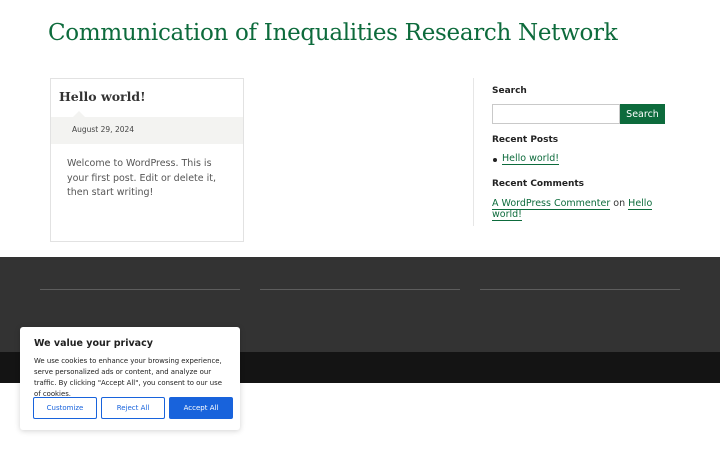  What do you see at coordinates (642, 114) in the screenshot?
I see `search-button: Search` at bounding box center [642, 114].